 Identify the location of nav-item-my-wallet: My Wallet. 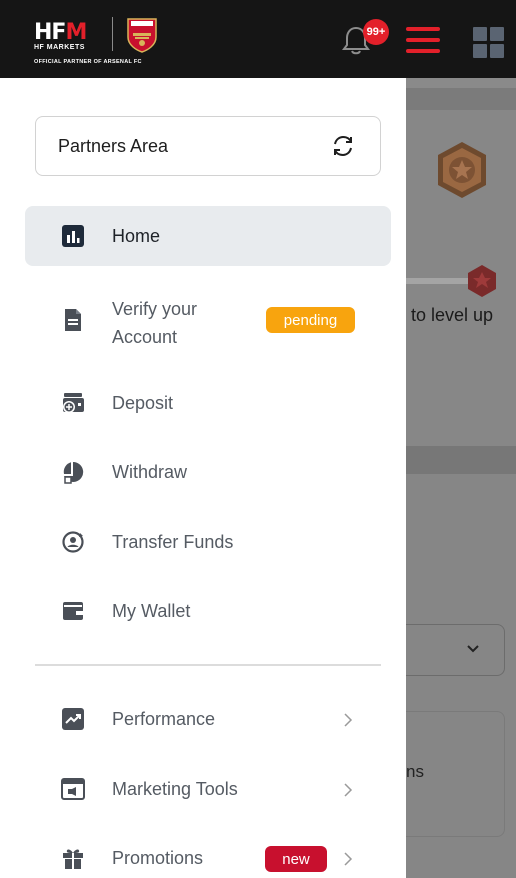
(208, 611).